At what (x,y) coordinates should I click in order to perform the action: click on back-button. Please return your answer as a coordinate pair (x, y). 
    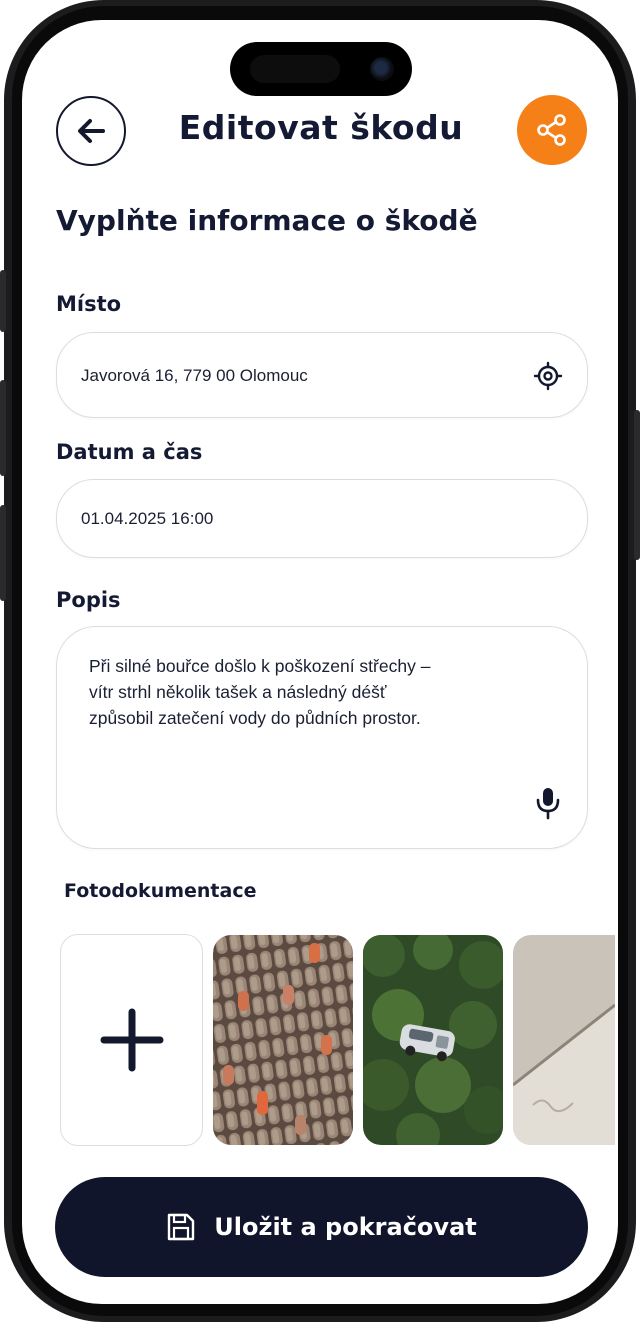
    Looking at the image, I should click on (91, 131).